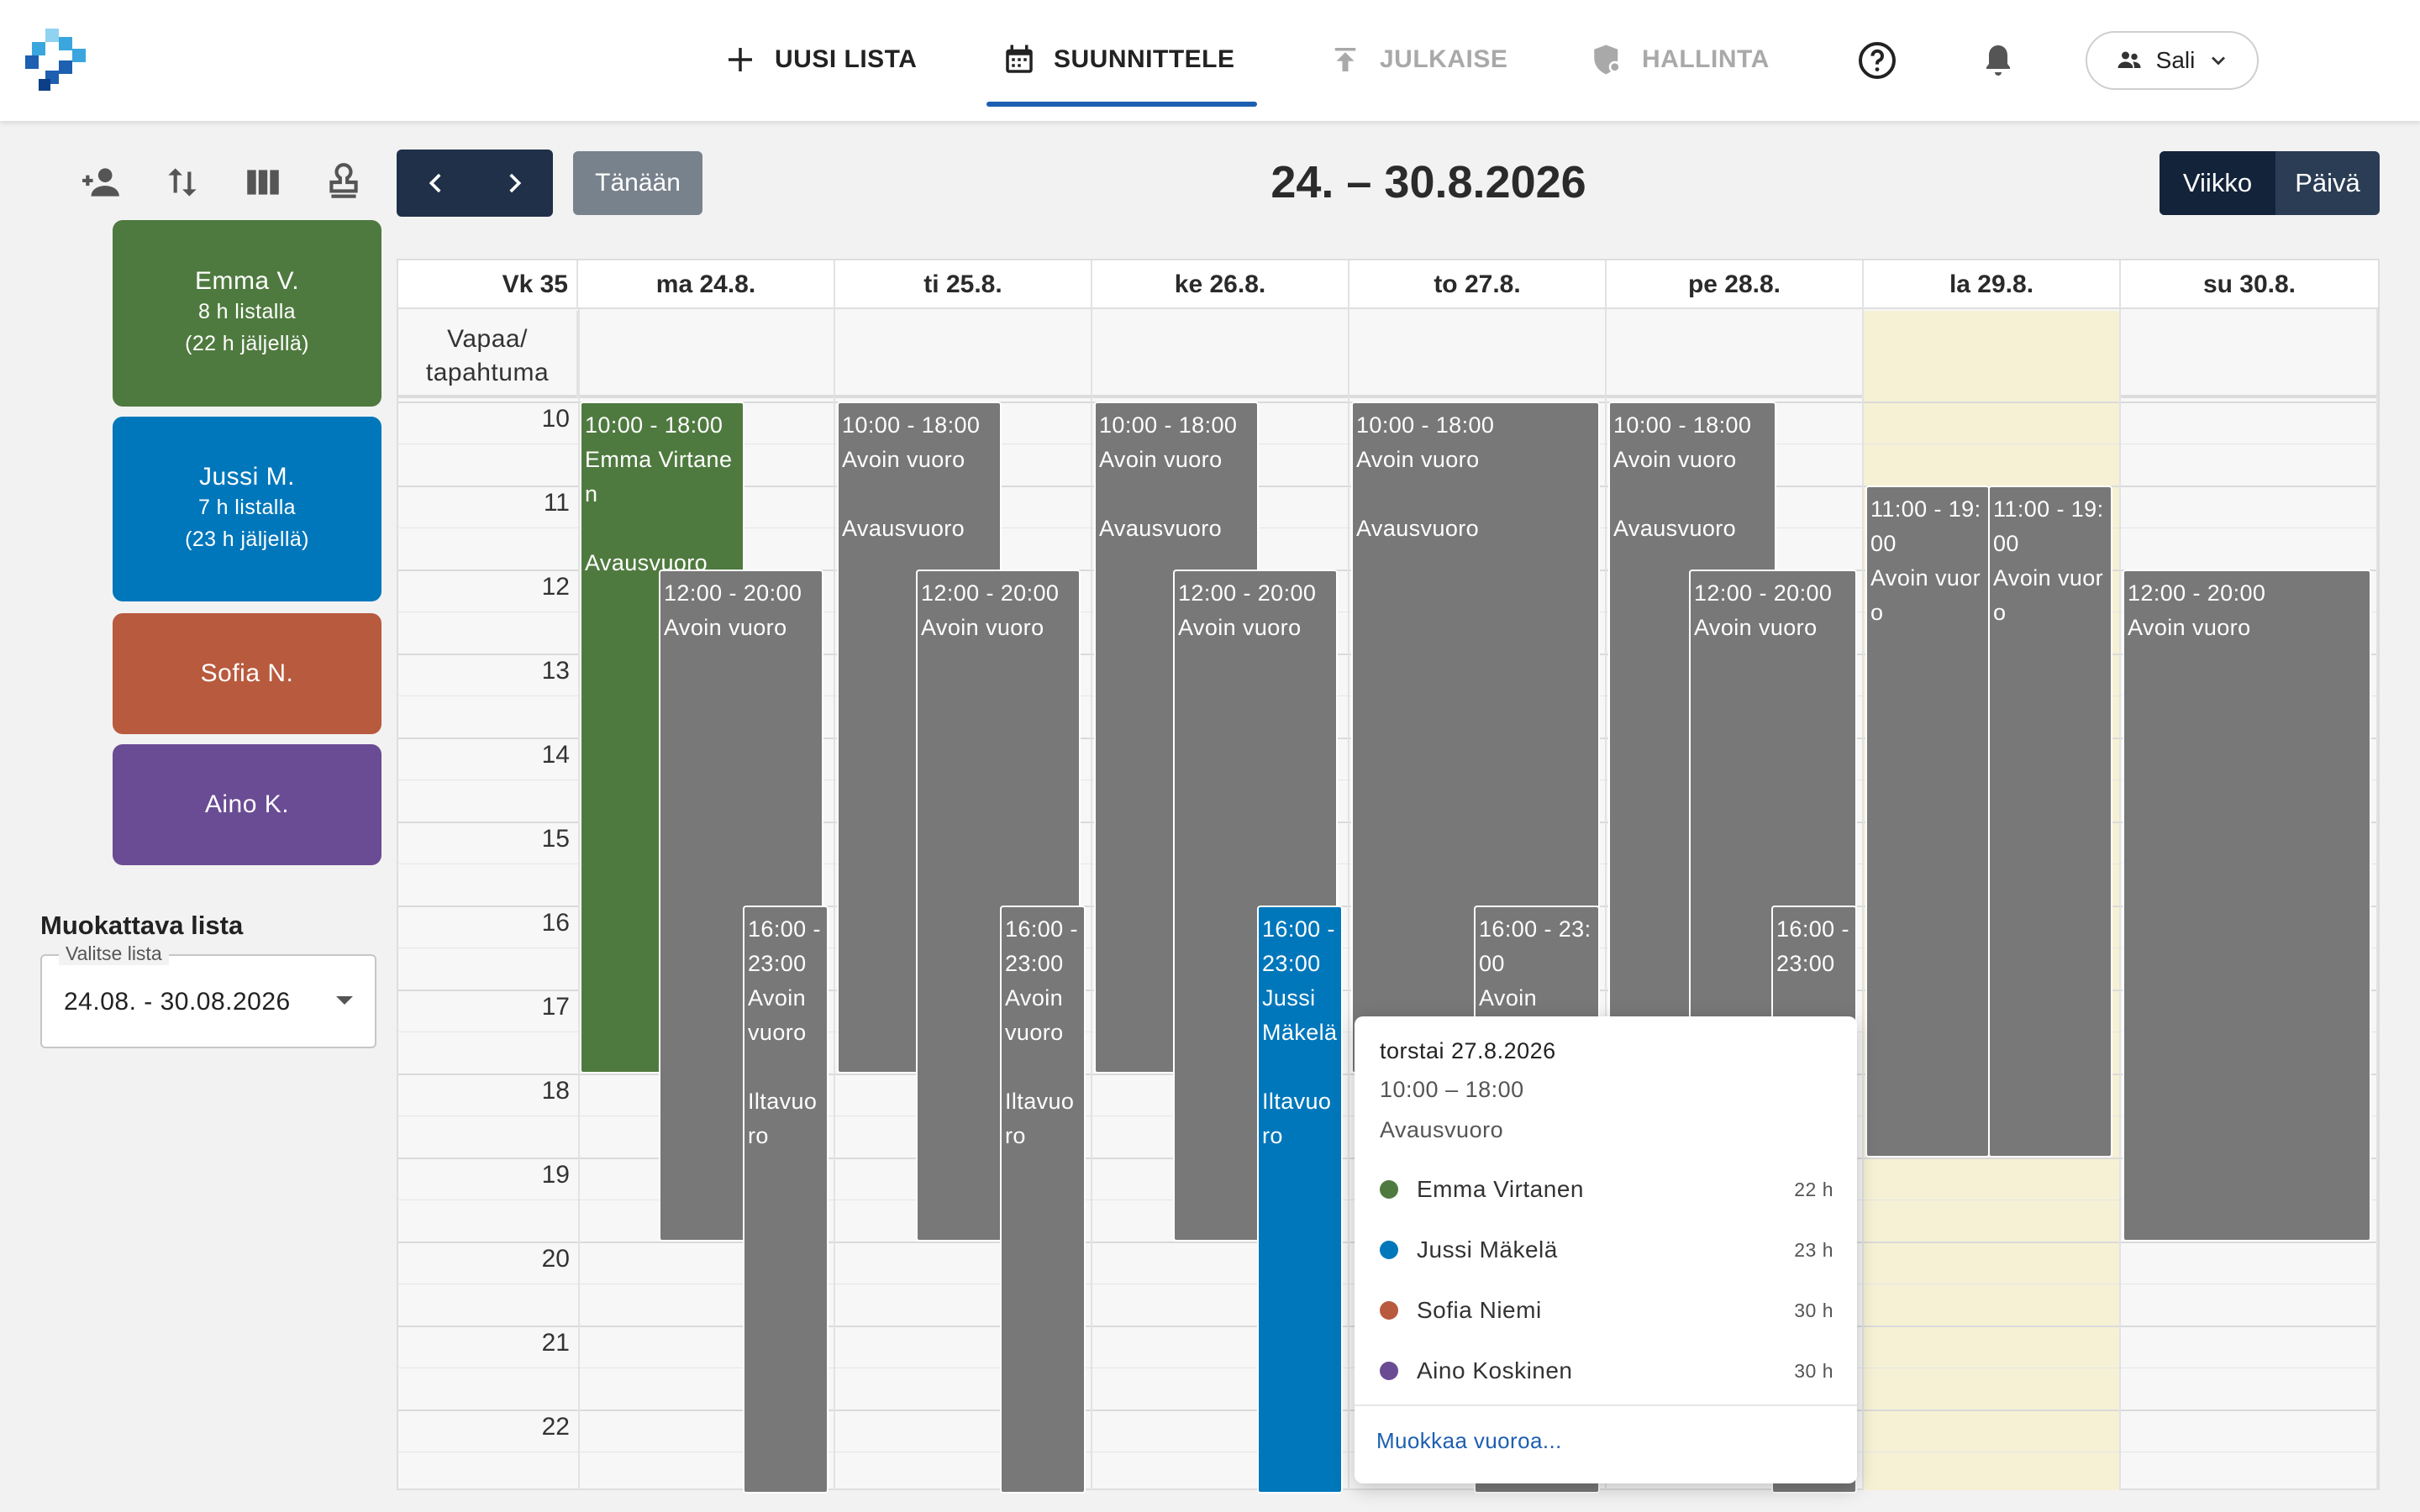 This screenshot has height=1512, width=2420. Describe the element at coordinates (556, 503) in the screenshot. I see `hour-label: 11` at that location.